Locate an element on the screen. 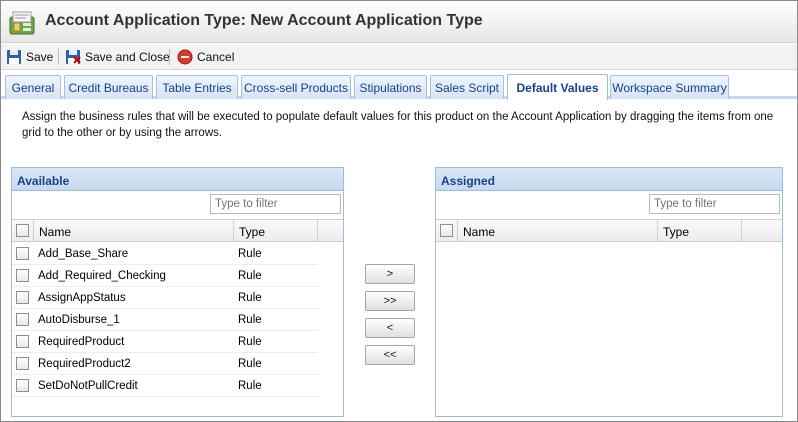 This screenshot has height=422, width=798. available-select-all-checkbox is located at coordinates (22, 230).